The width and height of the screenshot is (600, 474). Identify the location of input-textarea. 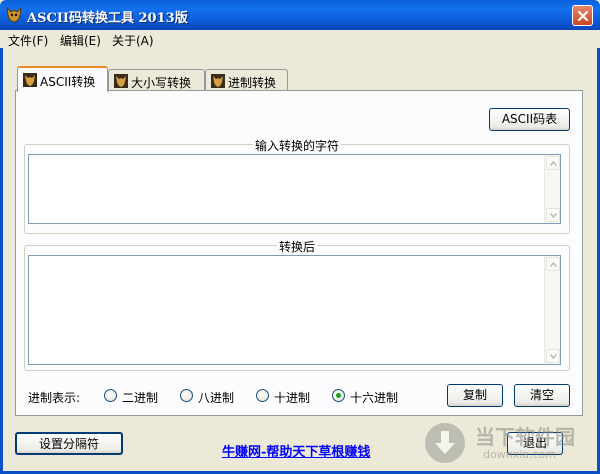
(294, 189).